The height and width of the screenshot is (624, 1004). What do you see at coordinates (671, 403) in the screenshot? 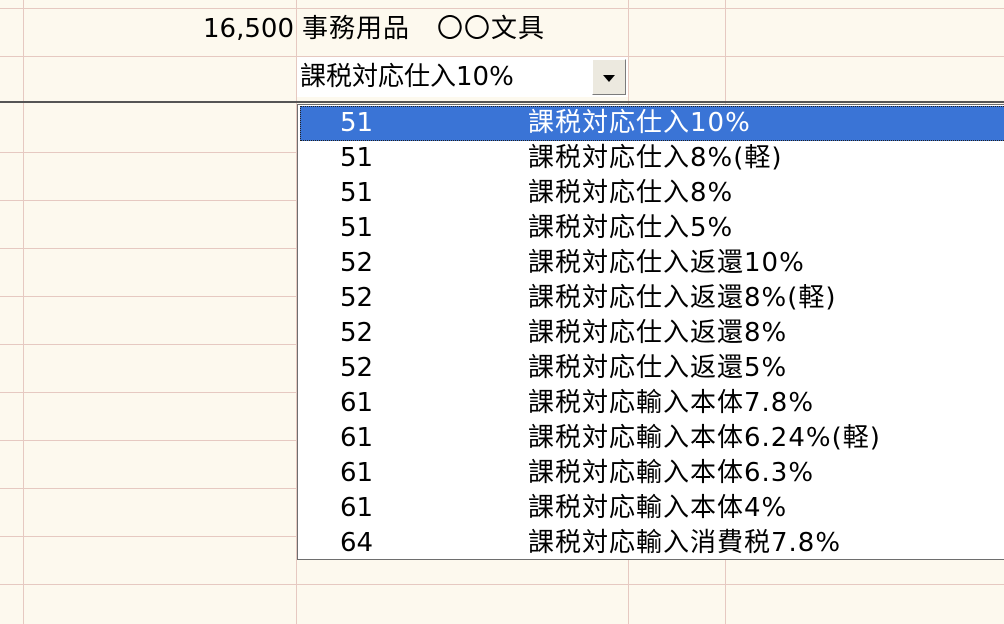
I see `option-label: 課税対応輸入本体7.8%` at bounding box center [671, 403].